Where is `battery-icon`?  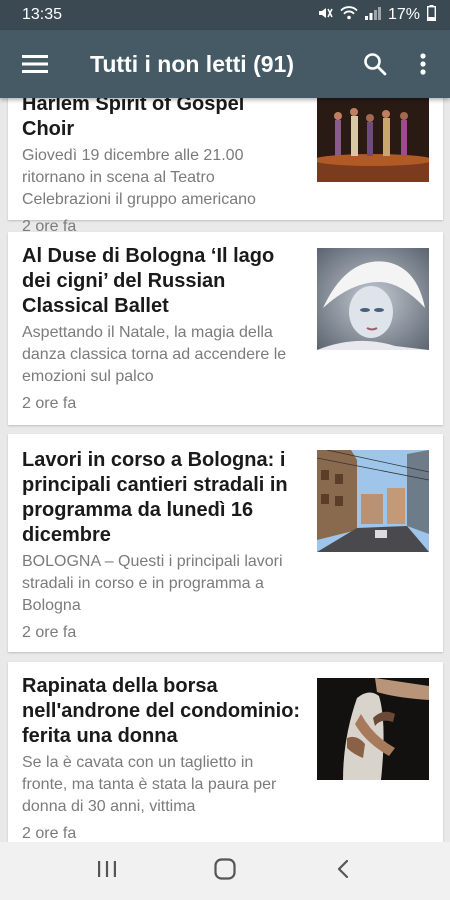 battery-icon is located at coordinates (431, 15).